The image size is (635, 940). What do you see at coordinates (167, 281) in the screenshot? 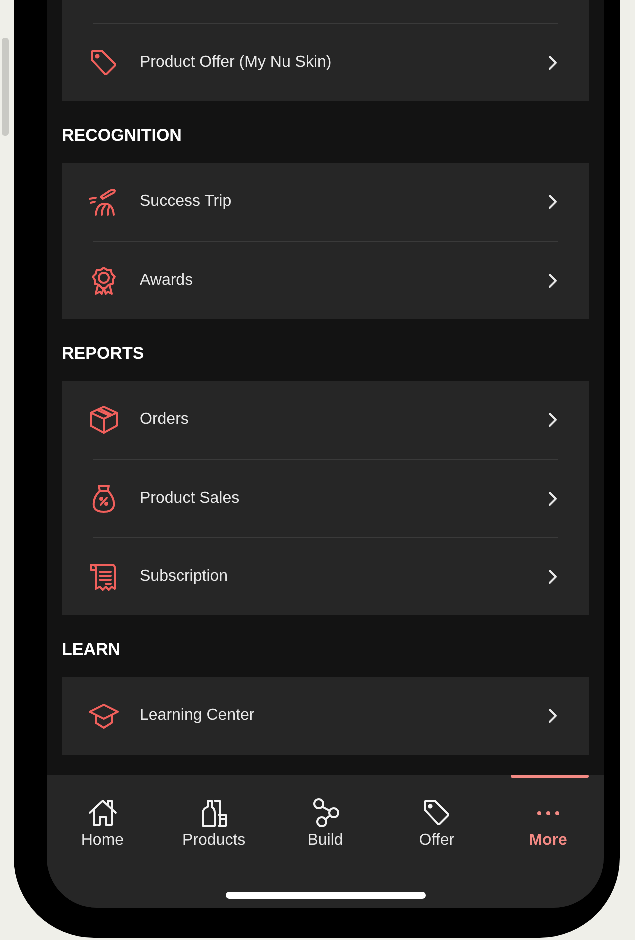
I see `menu-item-label: Awards` at bounding box center [167, 281].